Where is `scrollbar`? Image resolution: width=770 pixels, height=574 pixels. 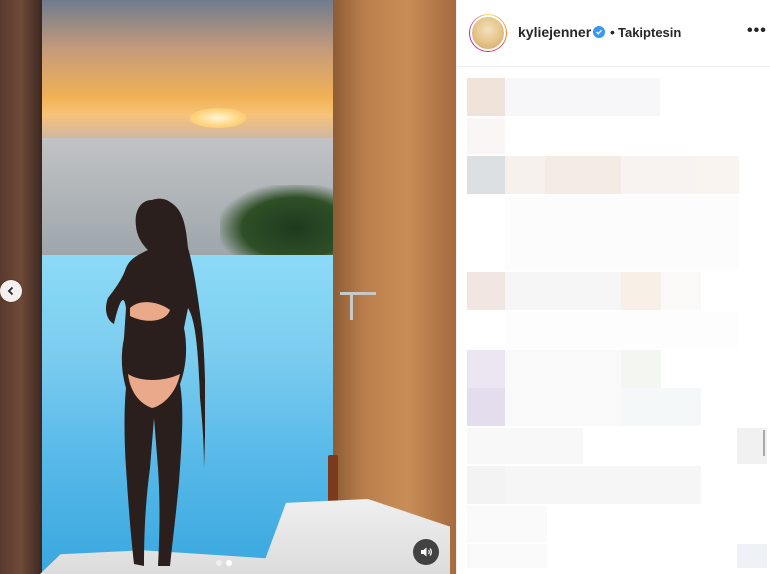
scrollbar is located at coordinates (764, 443).